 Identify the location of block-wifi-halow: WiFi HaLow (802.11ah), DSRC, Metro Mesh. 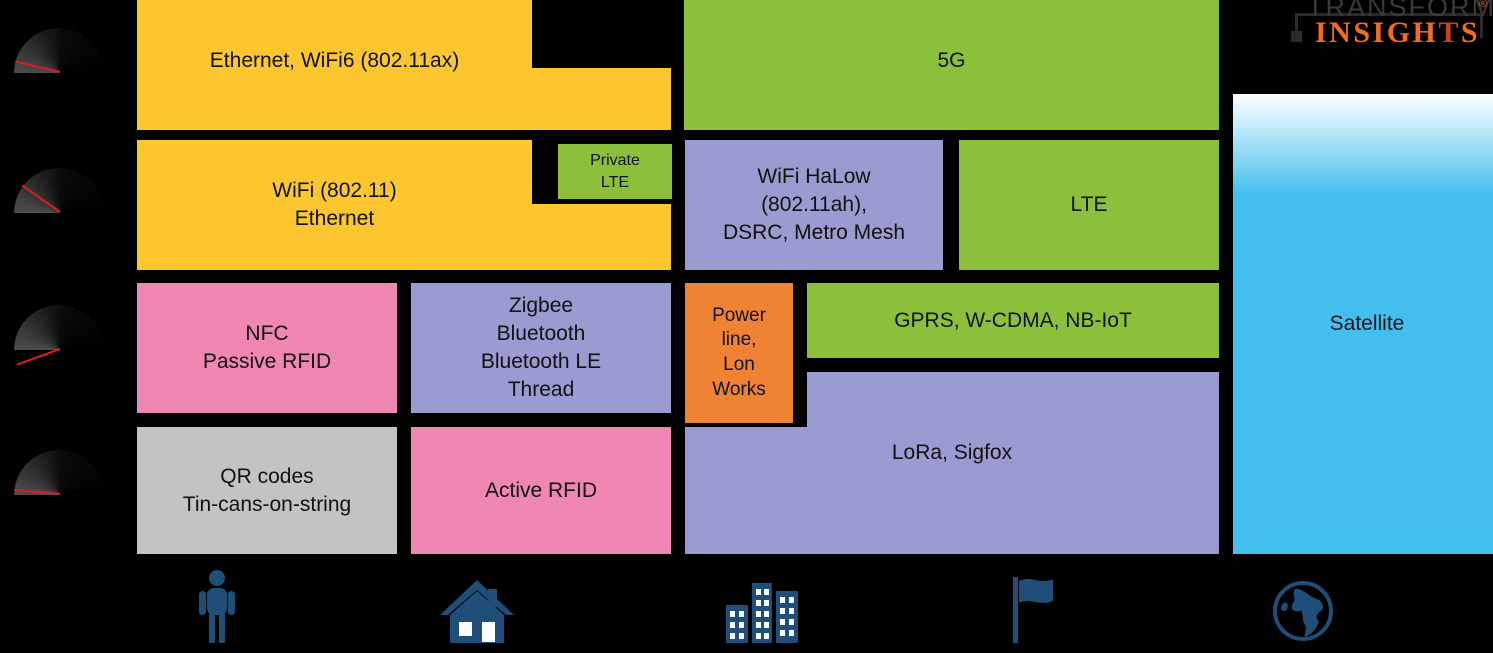
(814, 205).